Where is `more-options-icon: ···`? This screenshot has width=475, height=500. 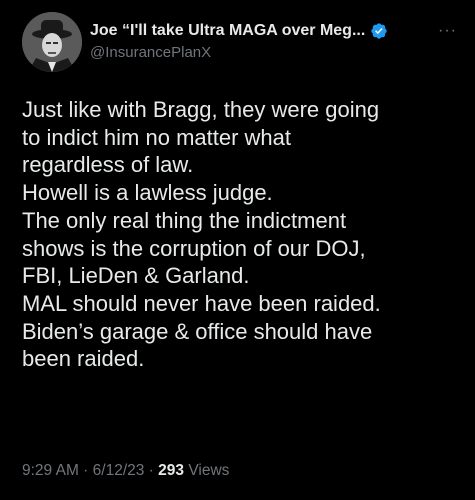 more-options-icon: ··· is located at coordinates (447, 31).